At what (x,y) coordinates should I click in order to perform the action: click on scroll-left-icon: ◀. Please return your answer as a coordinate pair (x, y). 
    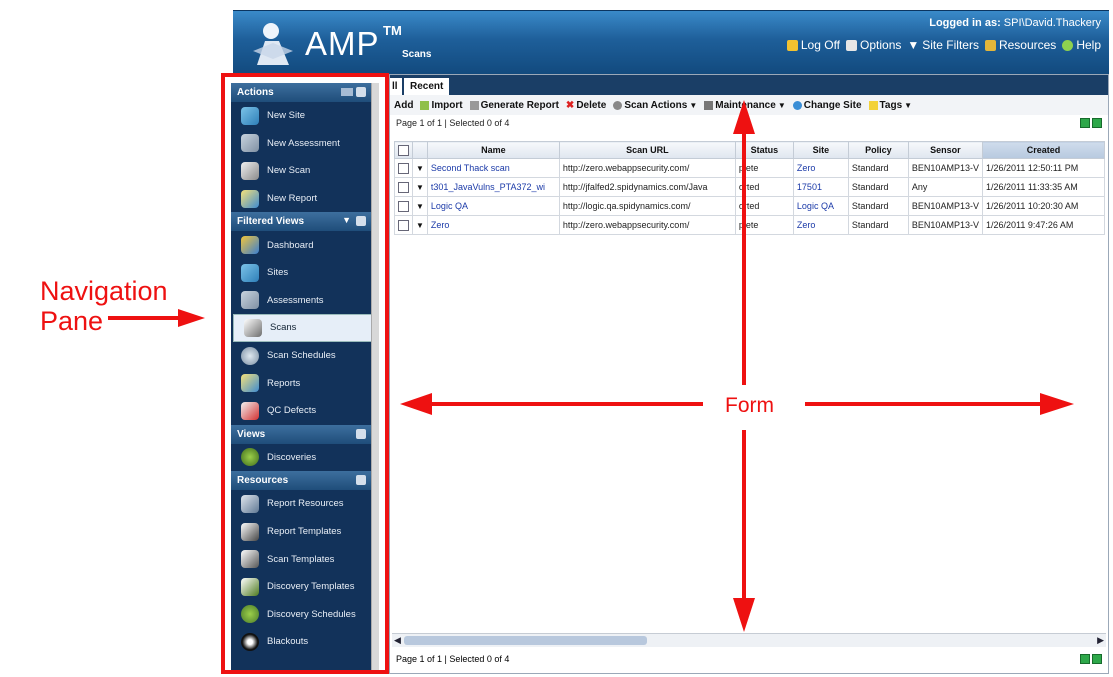
    Looking at the image, I should click on (397, 640).